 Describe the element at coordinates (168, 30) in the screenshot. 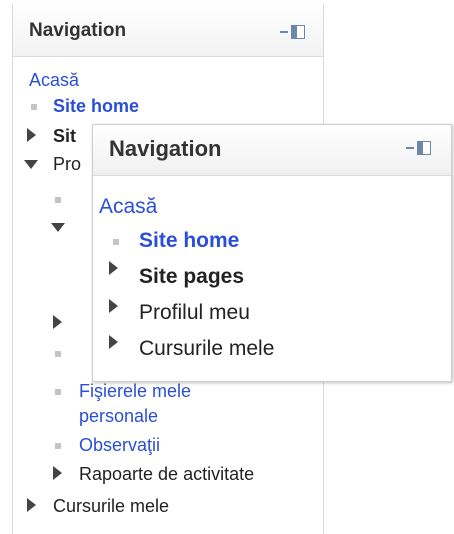

I see `navigation-block-header: Navigation` at that location.